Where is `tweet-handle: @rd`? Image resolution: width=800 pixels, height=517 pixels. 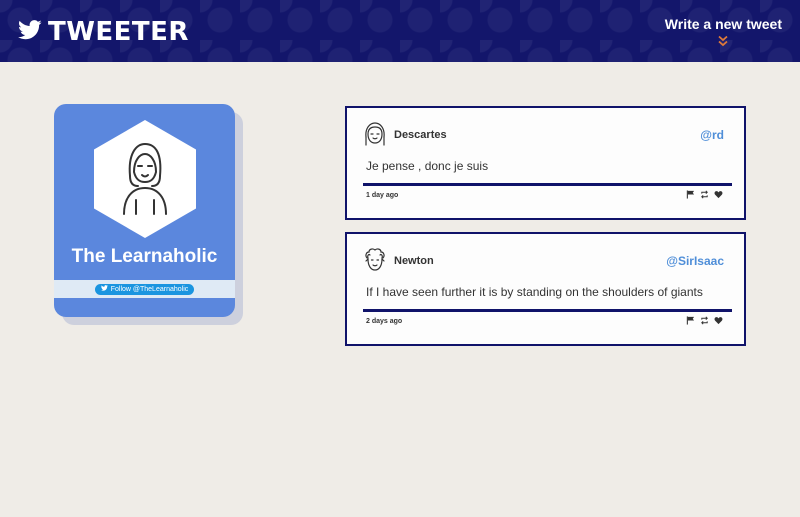 tweet-handle: @rd is located at coordinates (712, 135).